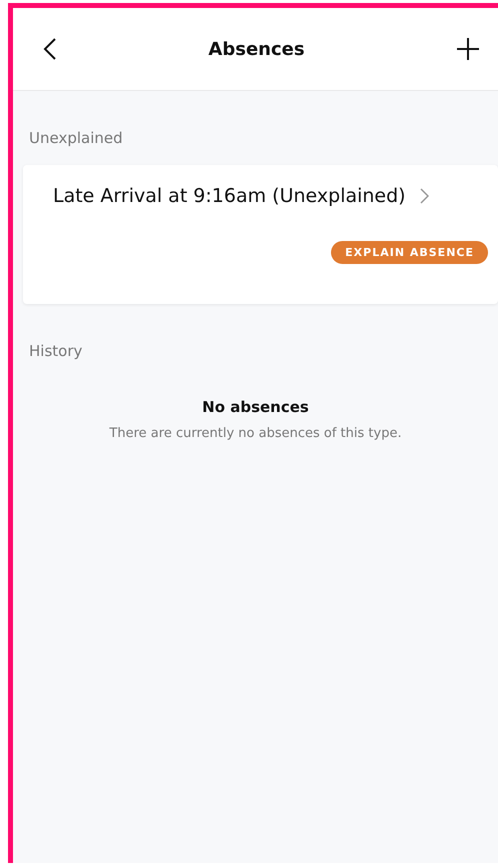 The width and height of the screenshot is (498, 868). I want to click on absence-title: Late Arrival at 9:16am (Unexplained), so click(229, 196).